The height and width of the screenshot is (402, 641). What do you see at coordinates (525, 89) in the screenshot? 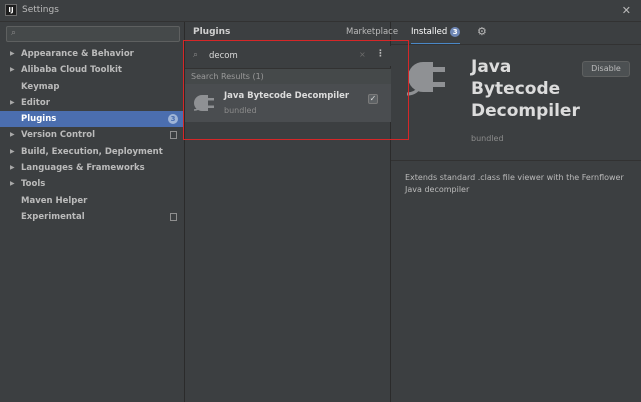
I see `plugin-detail-title: Java Bytecode Decompiler` at bounding box center [525, 89].